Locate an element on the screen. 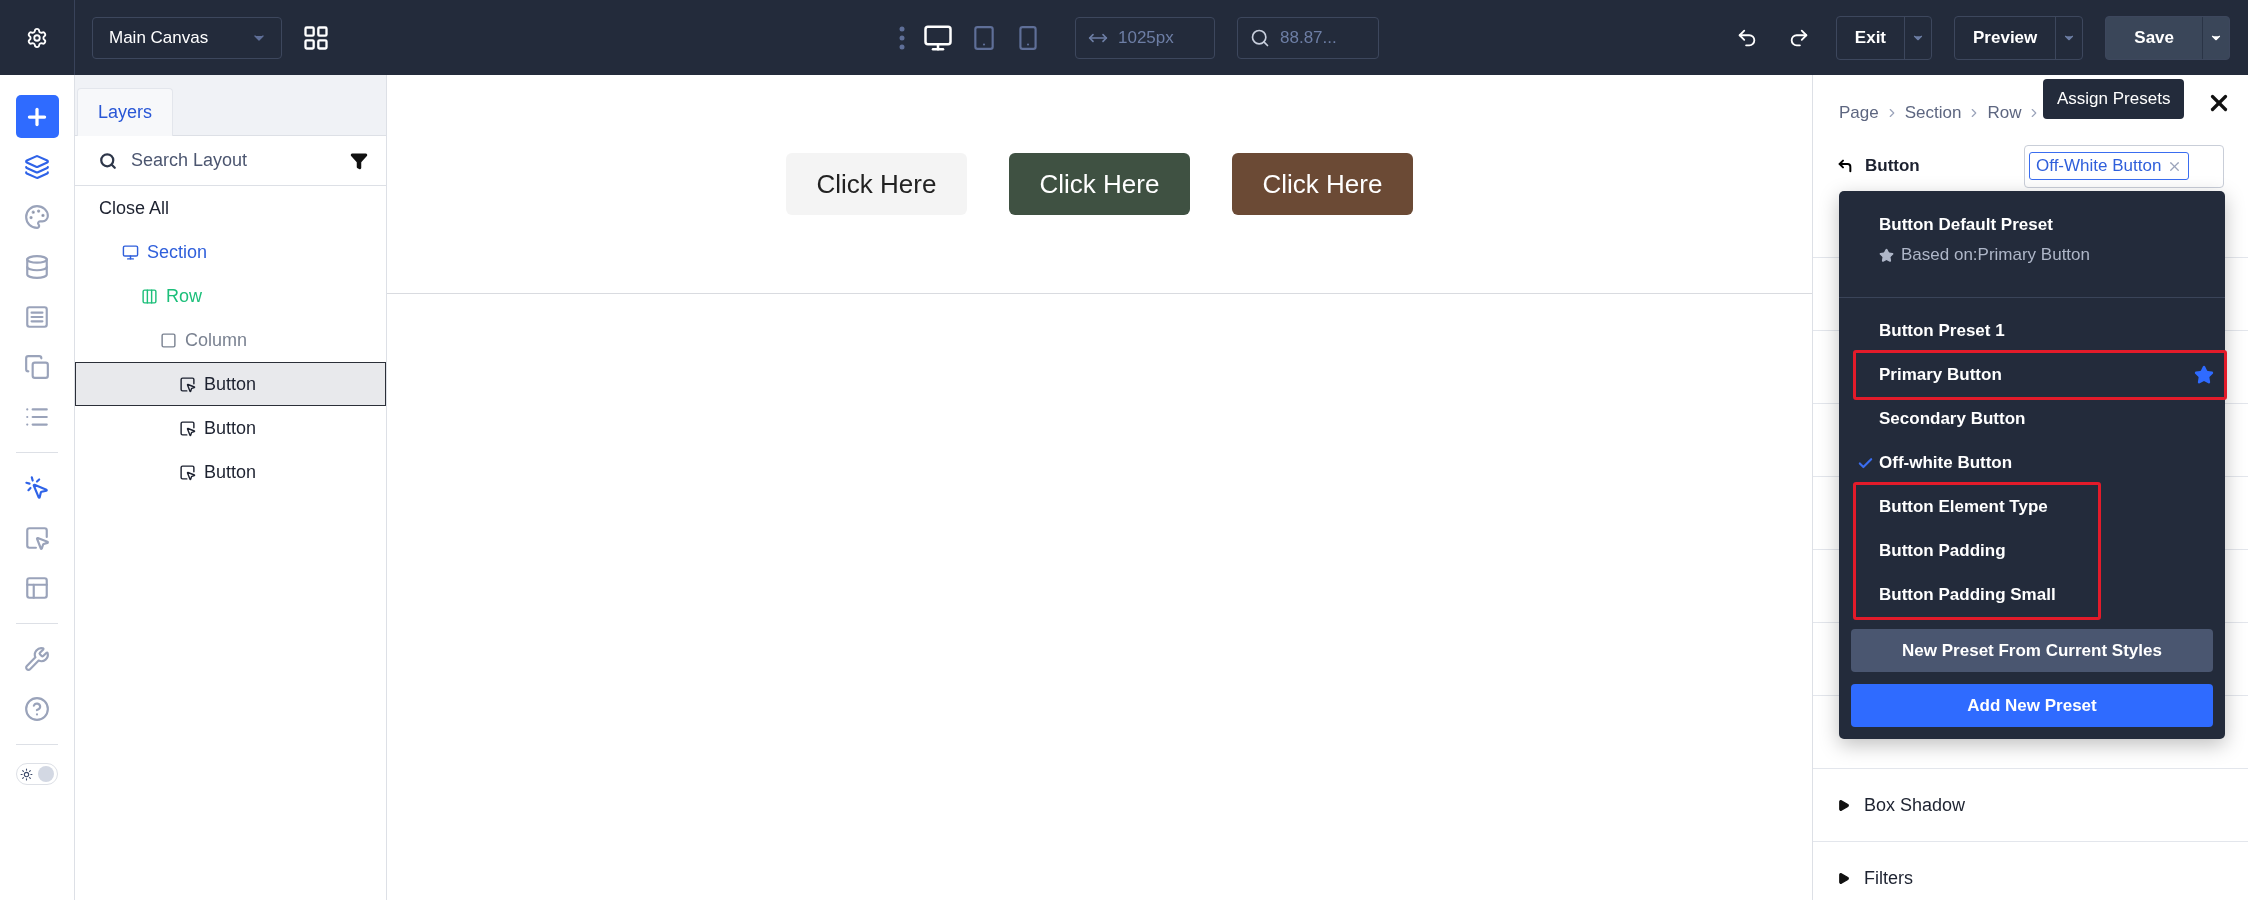  preset-option: Button Padding is located at coordinates (1977, 551).